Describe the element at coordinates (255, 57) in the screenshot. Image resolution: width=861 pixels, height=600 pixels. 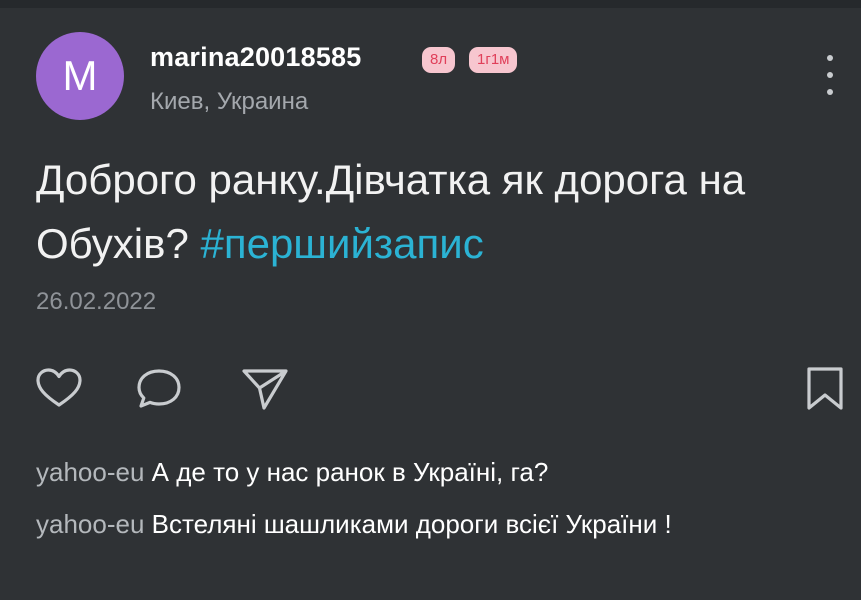
I see `username: marina20018585` at that location.